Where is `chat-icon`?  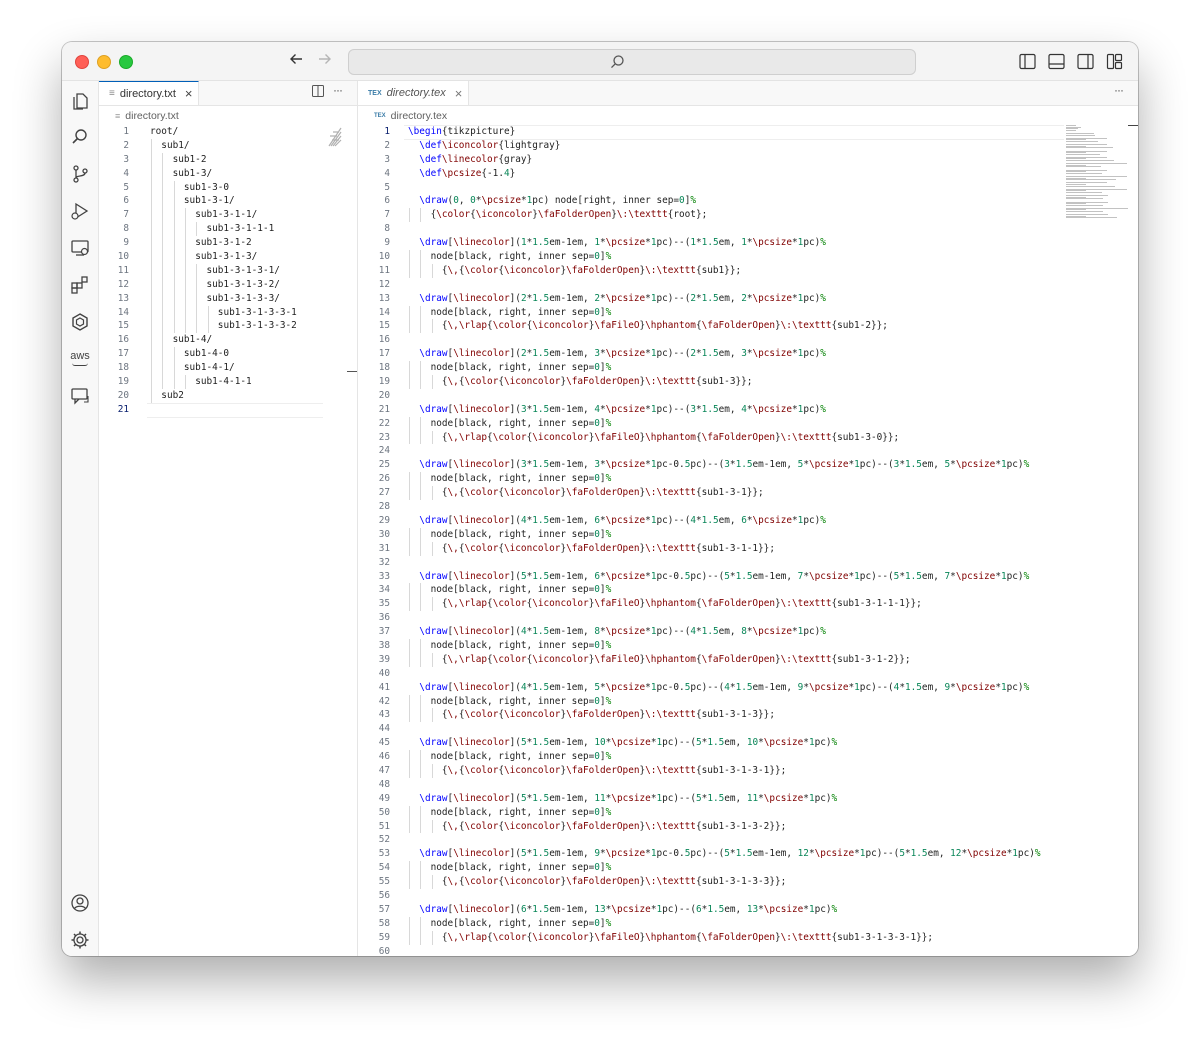 chat-icon is located at coordinates (80, 396).